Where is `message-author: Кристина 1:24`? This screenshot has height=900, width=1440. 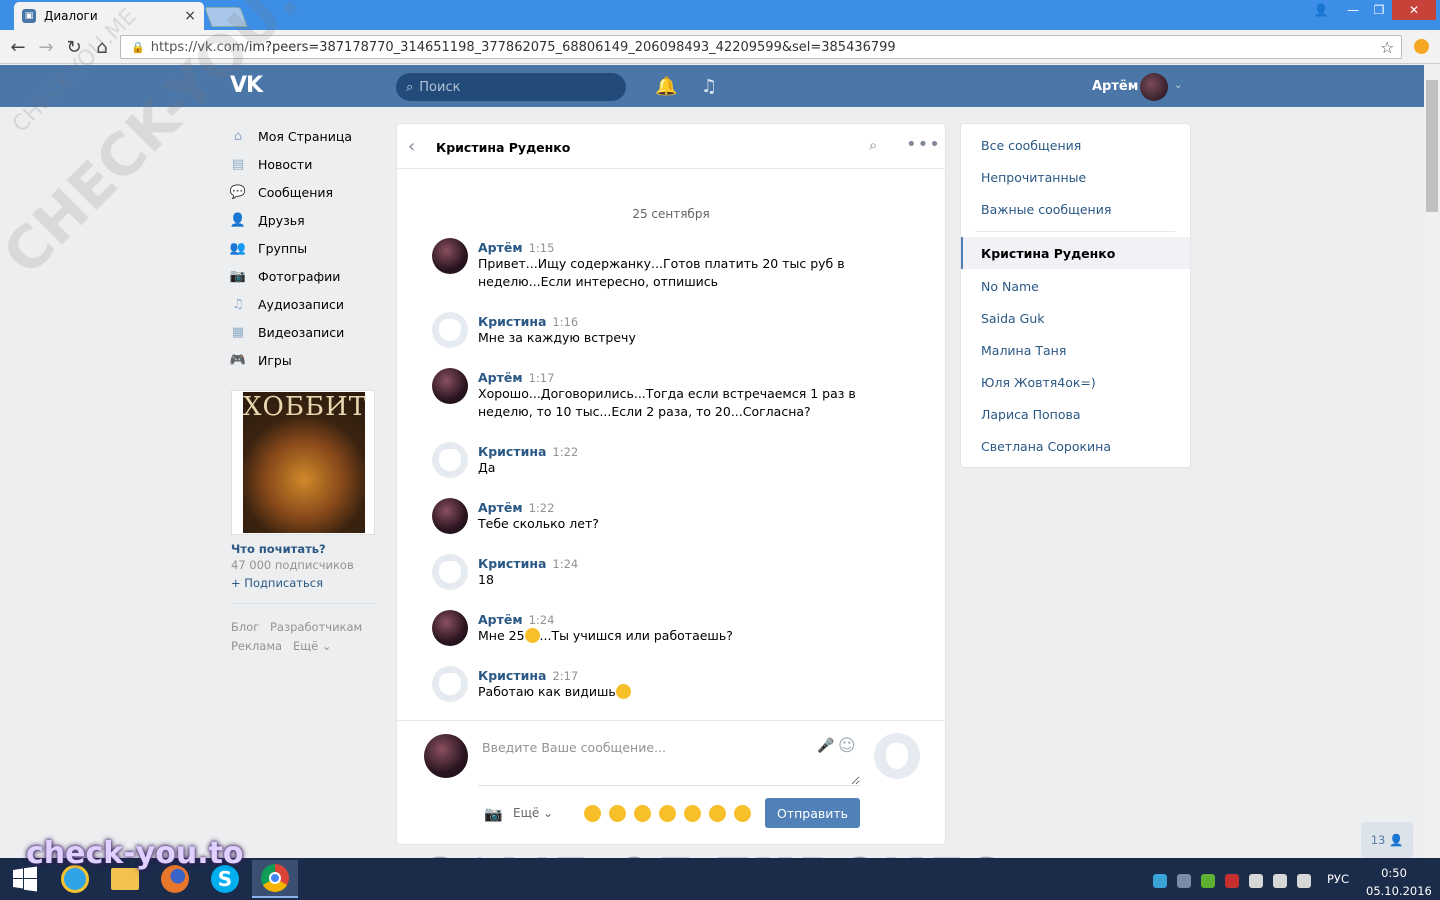
message-author: Кристина 1:24 is located at coordinates (528, 563).